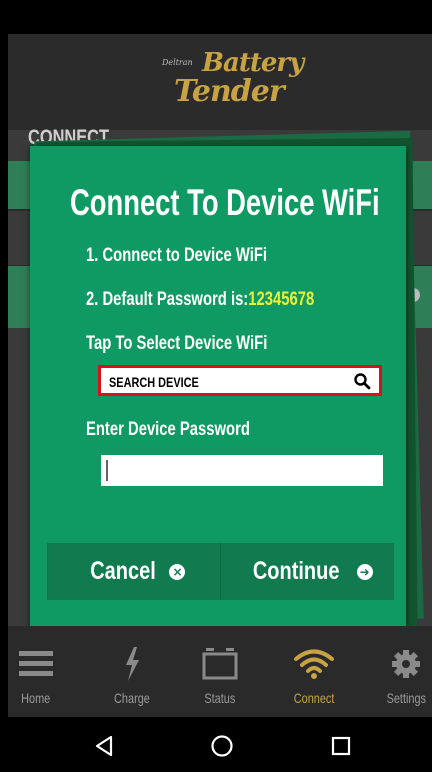  I want to click on bottom-tab-bar: Home Charge Status Connect Settings, so click(220, 671).